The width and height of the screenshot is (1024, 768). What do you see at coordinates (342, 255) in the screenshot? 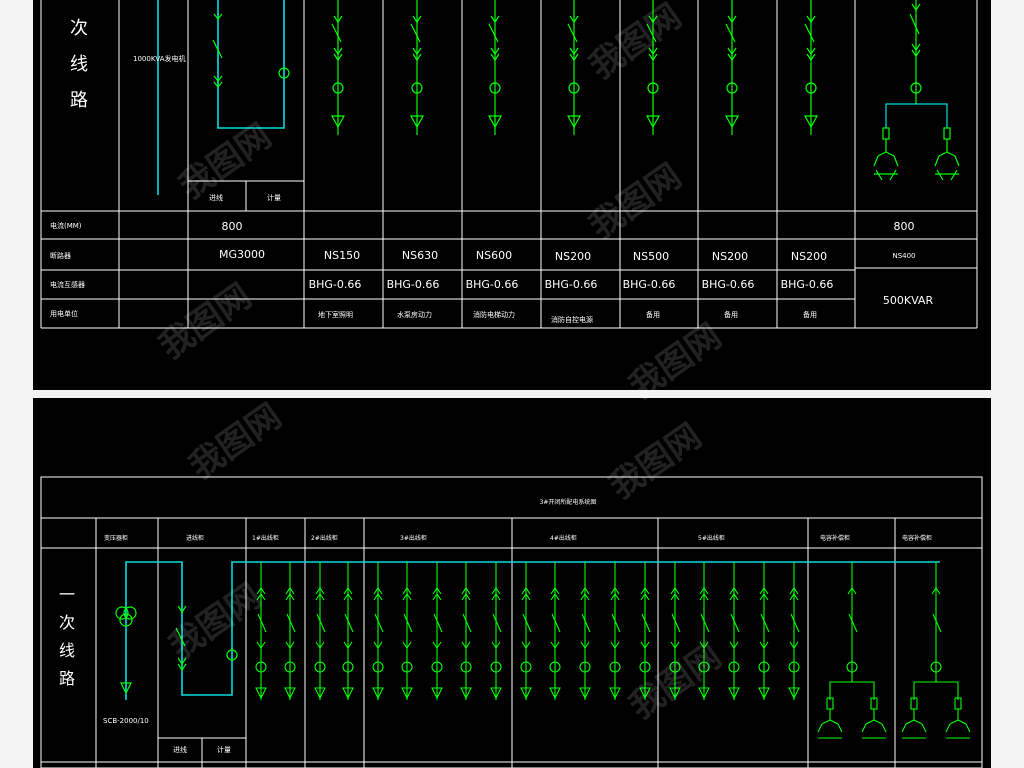
I see `breaker-model: NS150` at bounding box center [342, 255].